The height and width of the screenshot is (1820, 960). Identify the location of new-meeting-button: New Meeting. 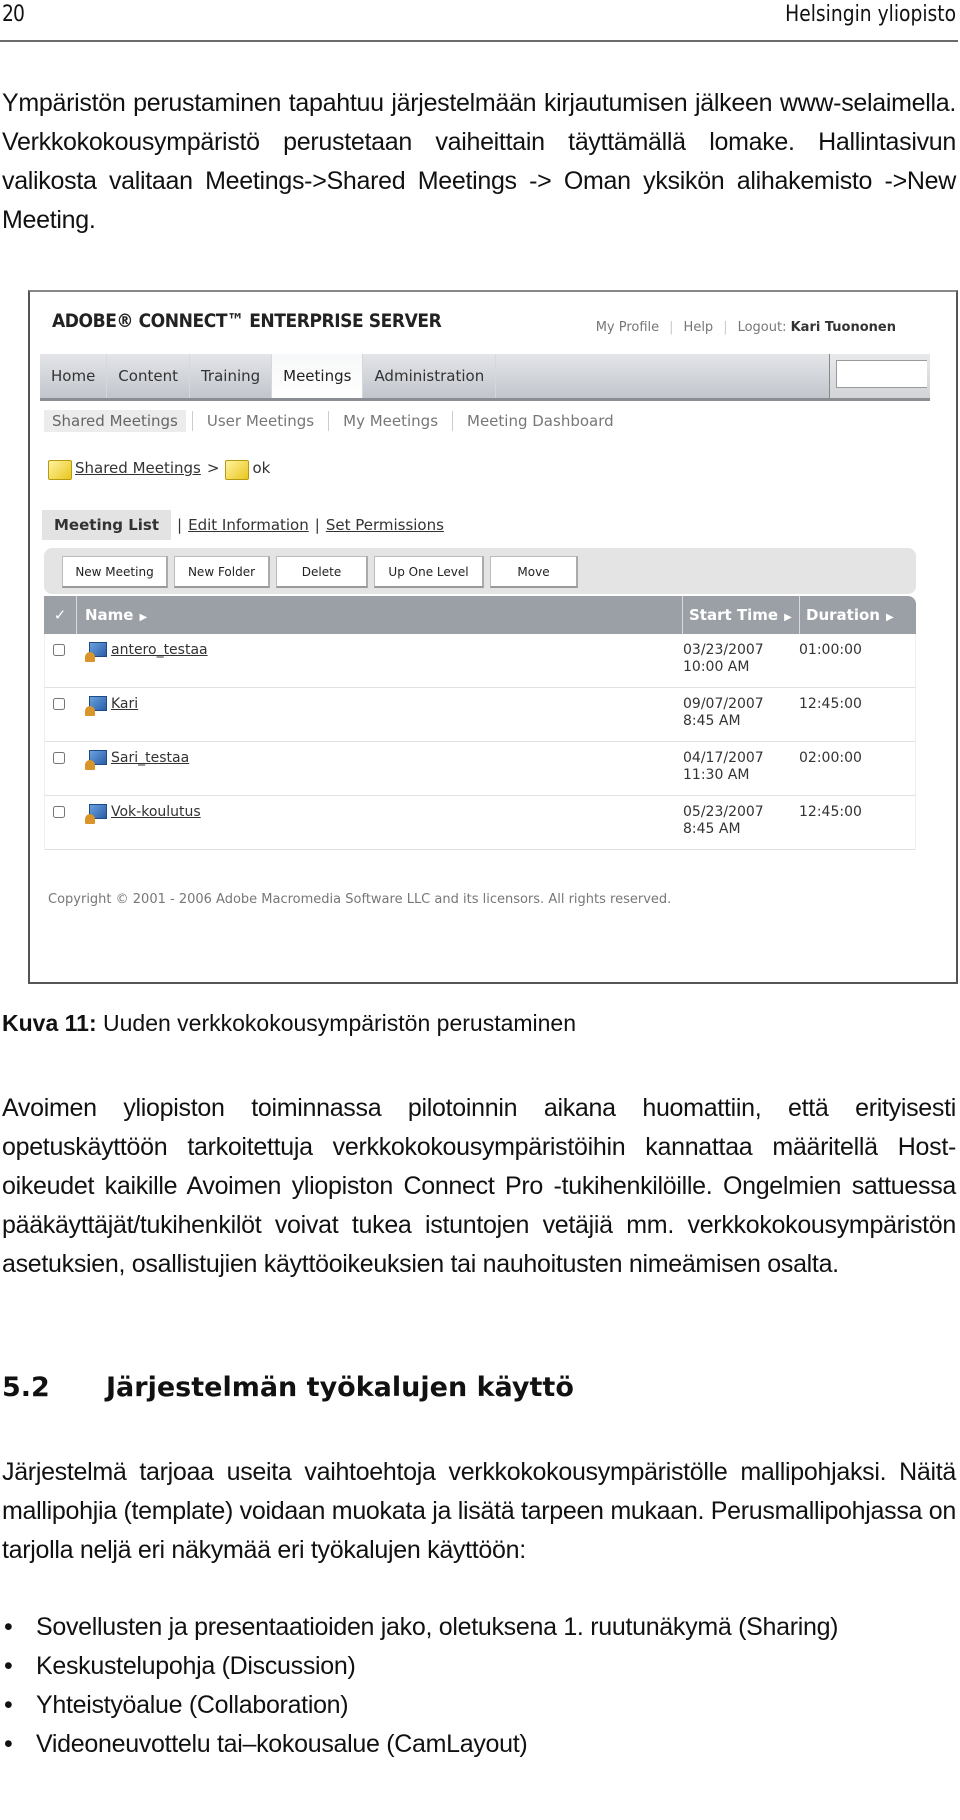
(115, 572).